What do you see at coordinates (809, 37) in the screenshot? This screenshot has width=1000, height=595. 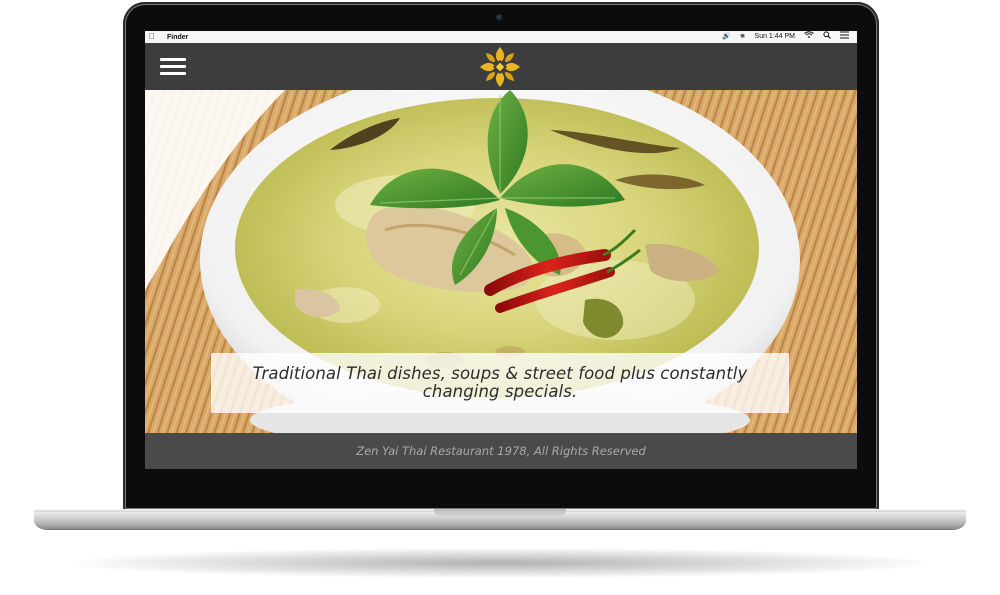 I see `wifi-icon` at bounding box center [809, 37].